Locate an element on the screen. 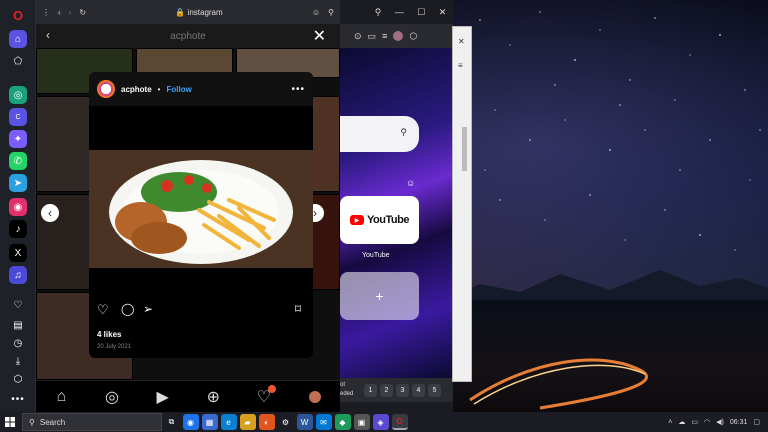  file-explorer-icon: ▰ is located at coordinates (247, 422).